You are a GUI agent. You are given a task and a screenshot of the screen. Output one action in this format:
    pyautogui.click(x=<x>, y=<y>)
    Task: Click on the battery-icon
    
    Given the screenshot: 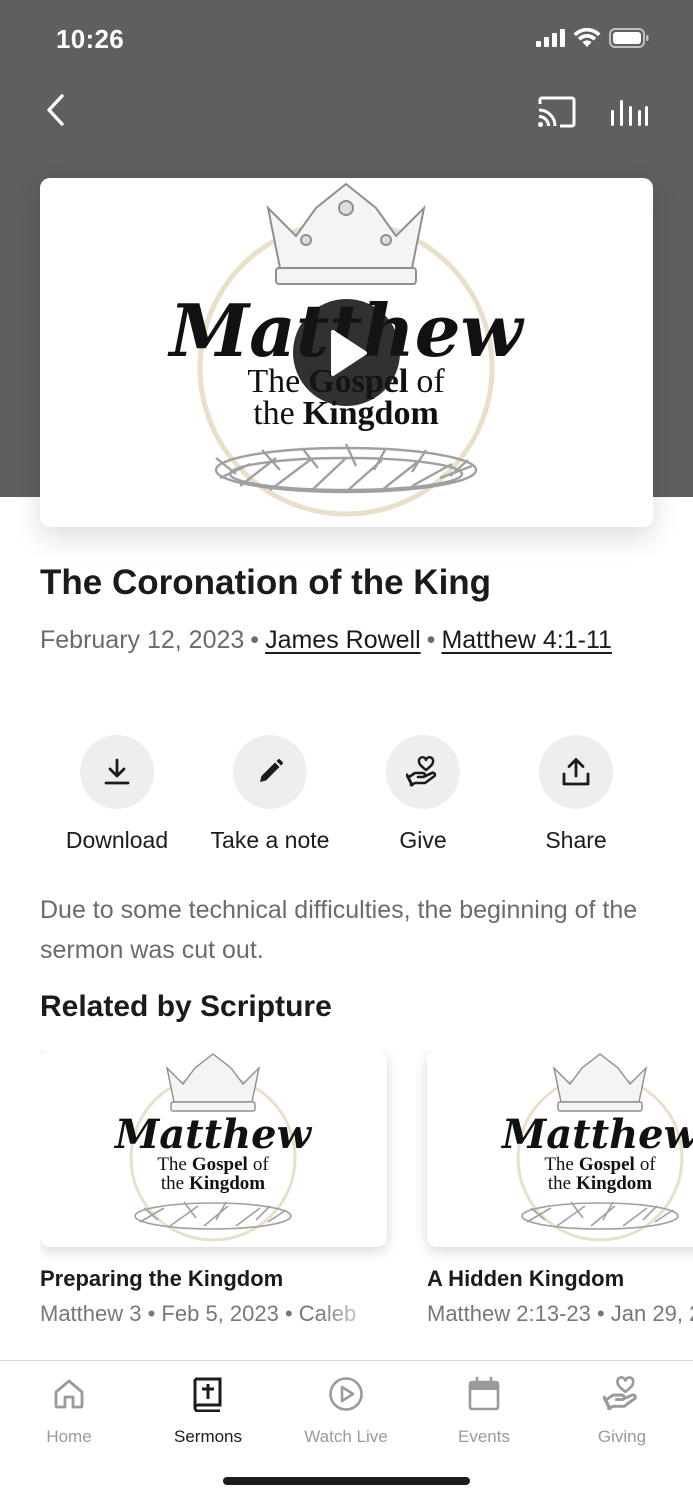 What is the action you would take?
    pyautogui.click(x=629, y=38)
    